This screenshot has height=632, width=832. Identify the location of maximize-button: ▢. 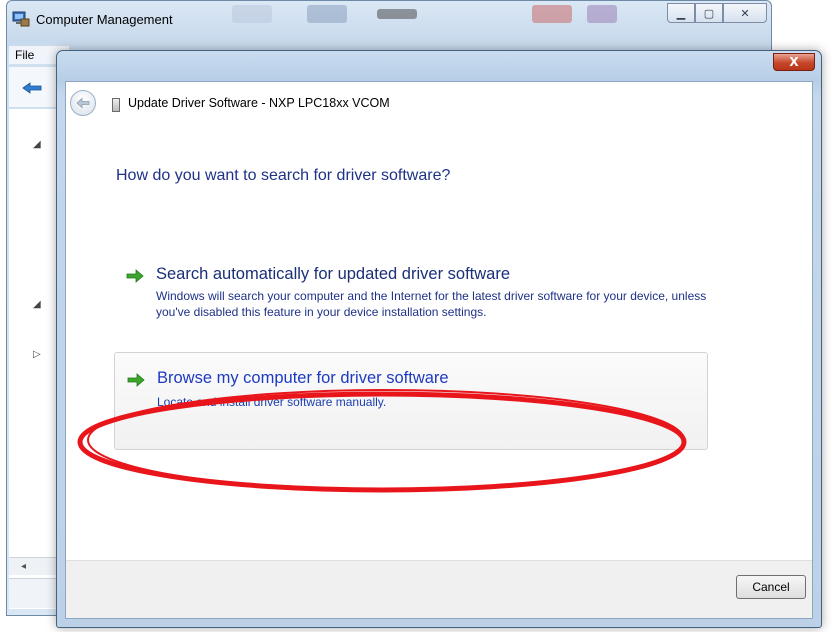
(709, 13).